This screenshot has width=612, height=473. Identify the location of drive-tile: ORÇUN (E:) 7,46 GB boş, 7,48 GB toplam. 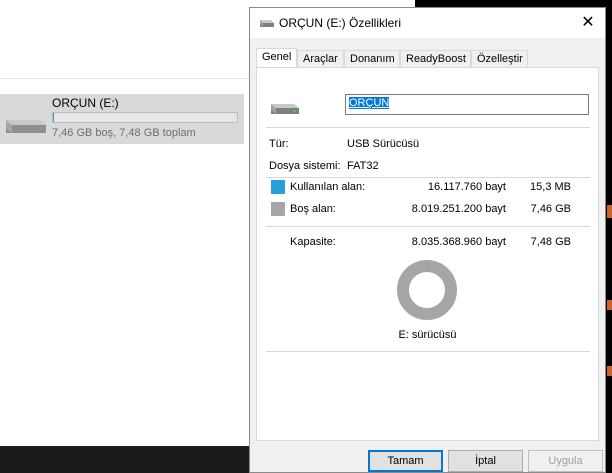
(122, 119).